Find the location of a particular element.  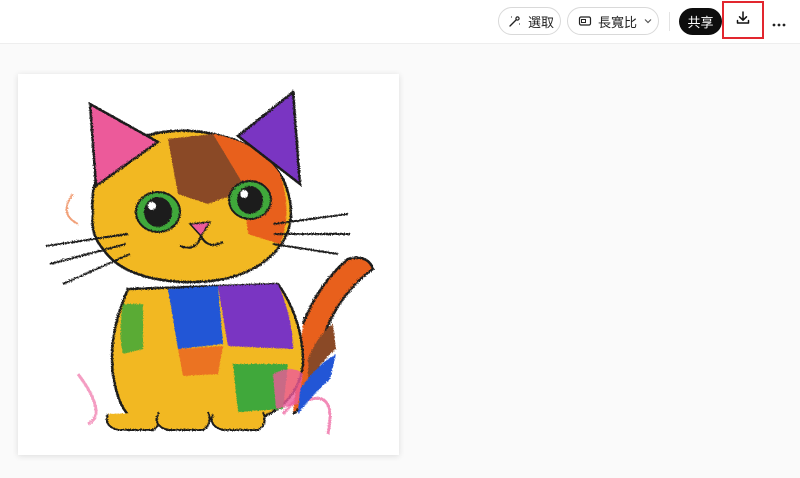

top-toolbar: 選取 長寬比 共享 is located at coordinates (400, 22).